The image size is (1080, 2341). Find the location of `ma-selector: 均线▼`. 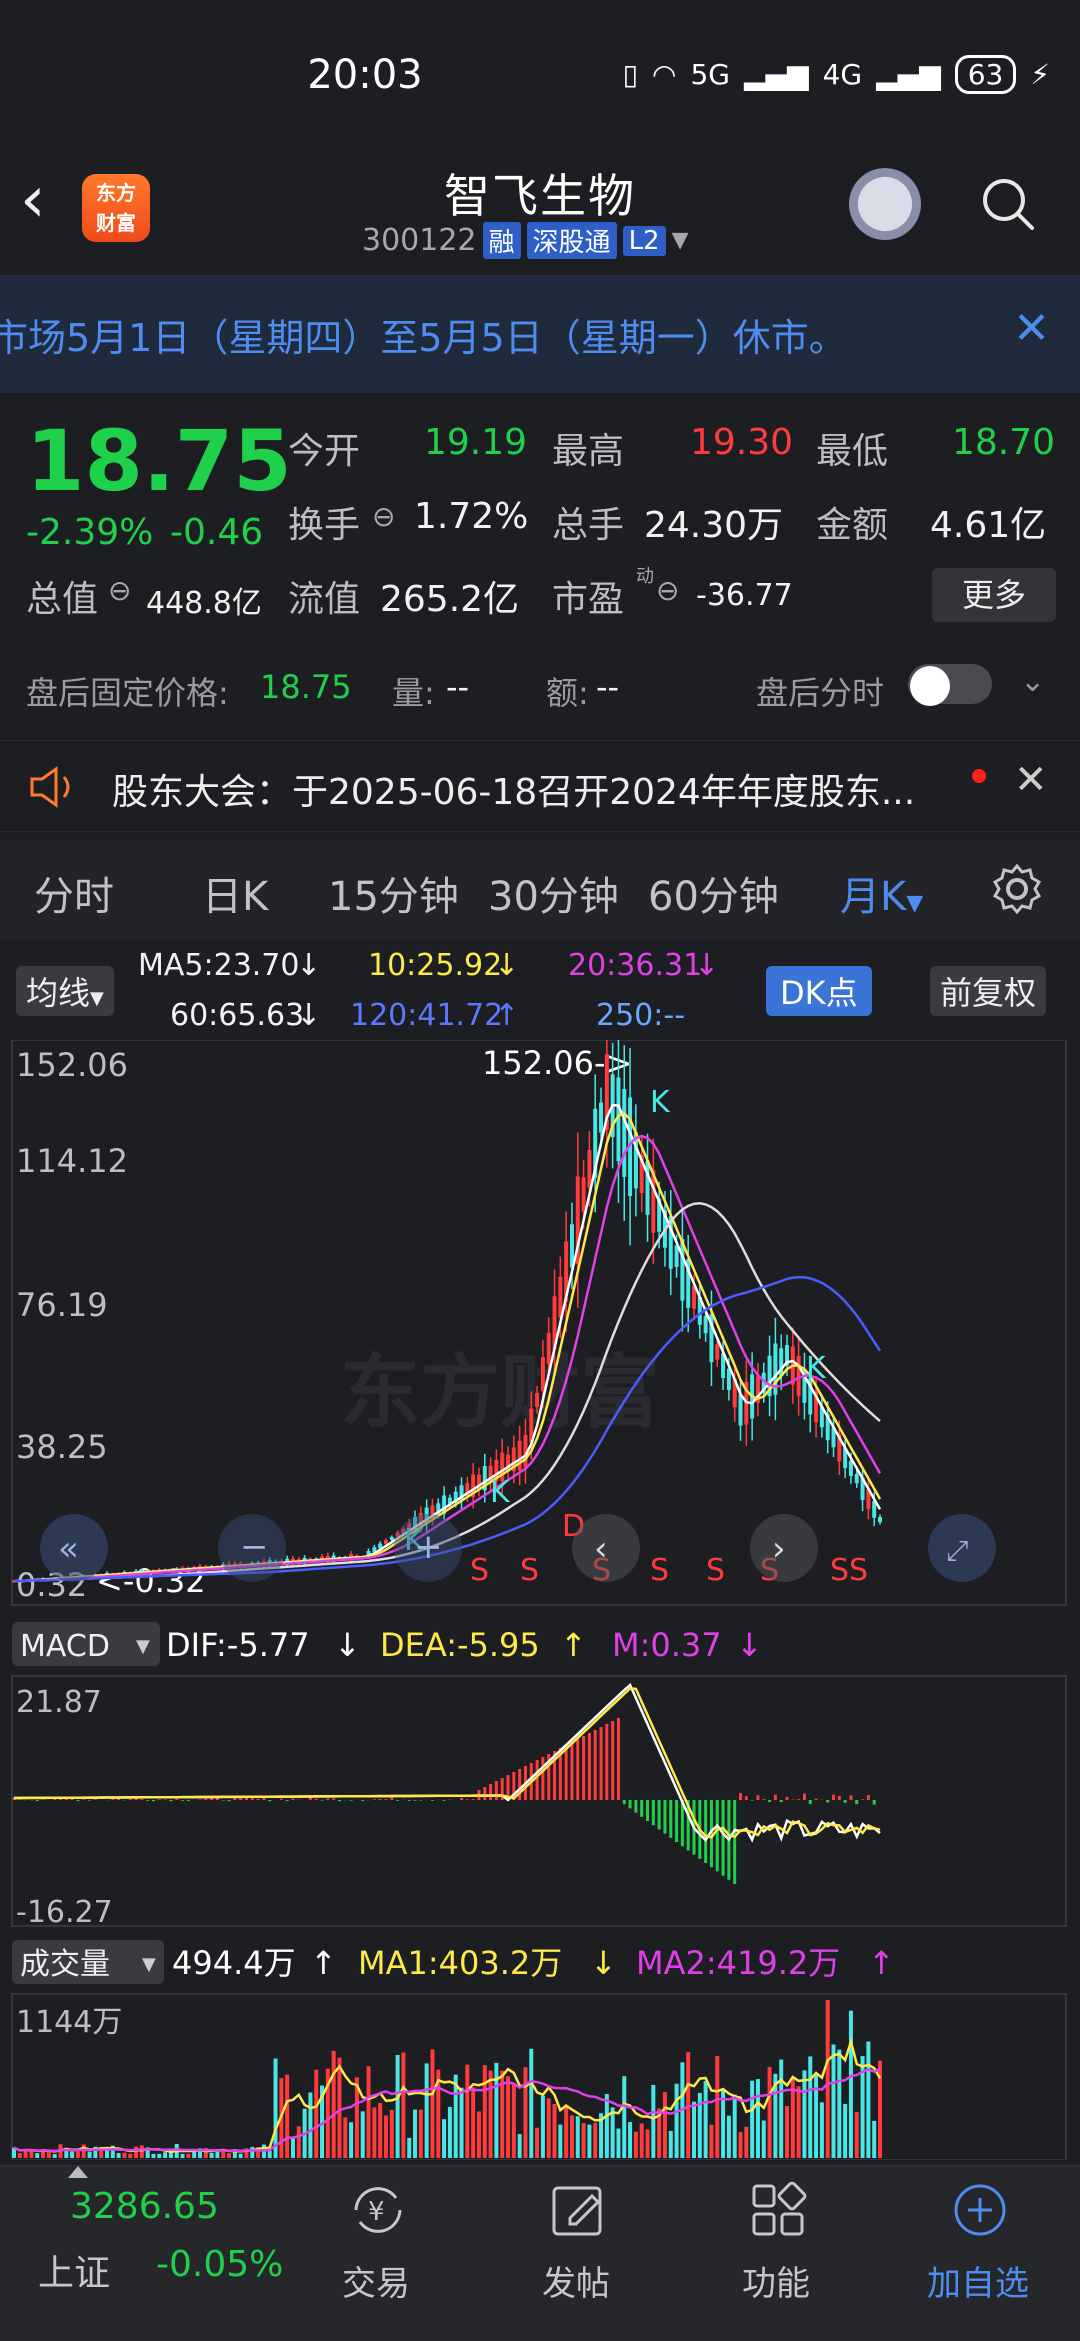

ma-selector: 均线▼ is located at coordinates (65, 991).